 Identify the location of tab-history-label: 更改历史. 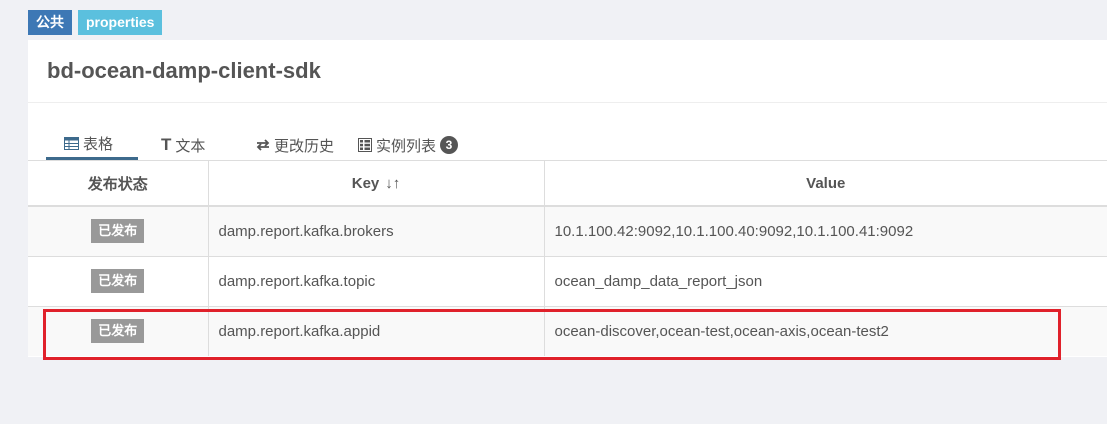
(304, 146).